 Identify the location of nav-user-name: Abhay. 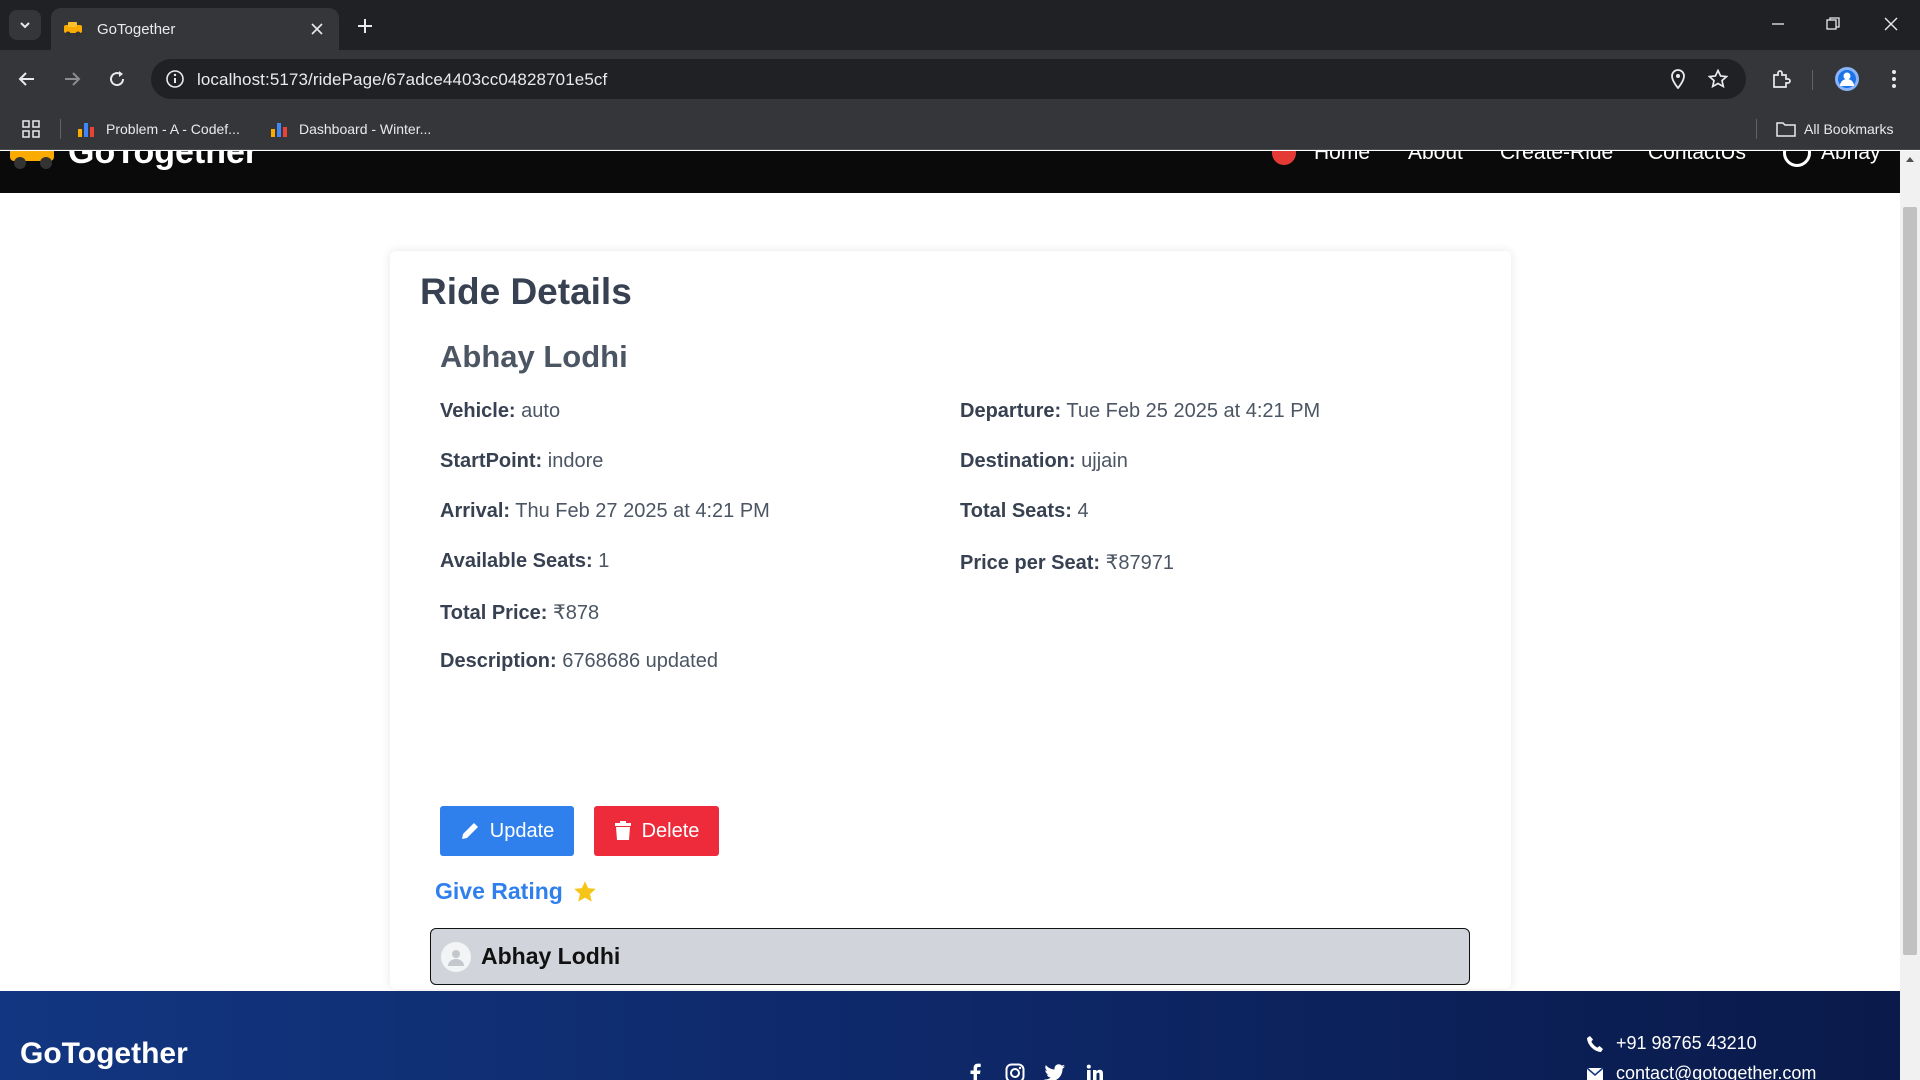
(1851, 158).